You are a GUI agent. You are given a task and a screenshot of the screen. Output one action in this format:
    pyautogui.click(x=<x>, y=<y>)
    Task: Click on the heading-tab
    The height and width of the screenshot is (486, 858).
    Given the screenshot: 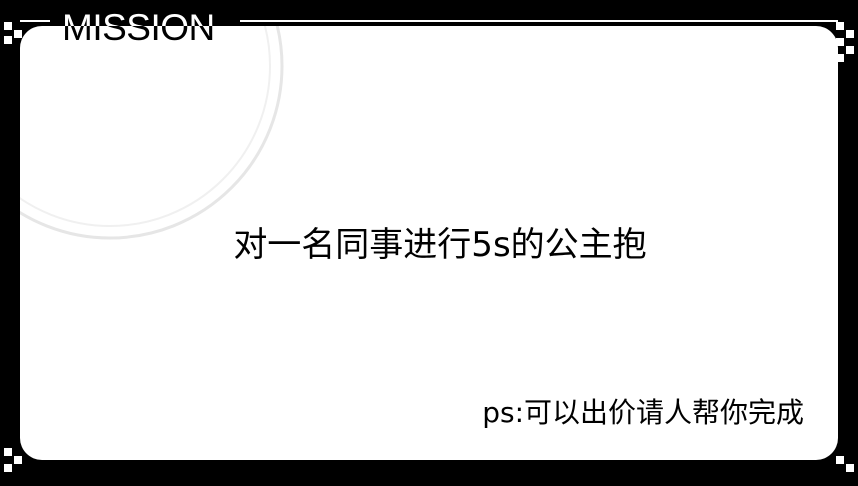 What is the action you would take?
    pyautogui.click(x=145, y=13)
    